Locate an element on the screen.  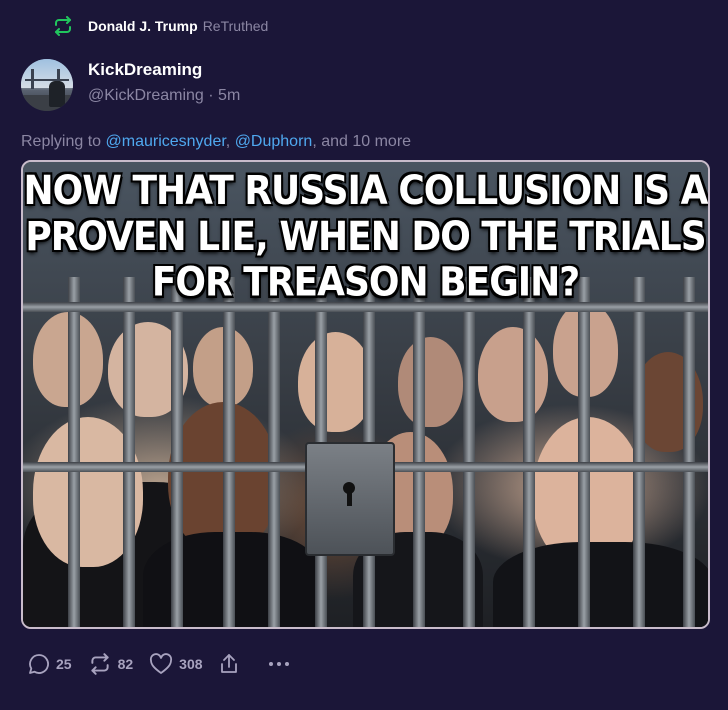
retruth-text: Donald J. Trump ReTruthed is located at coordinates (178, 26).